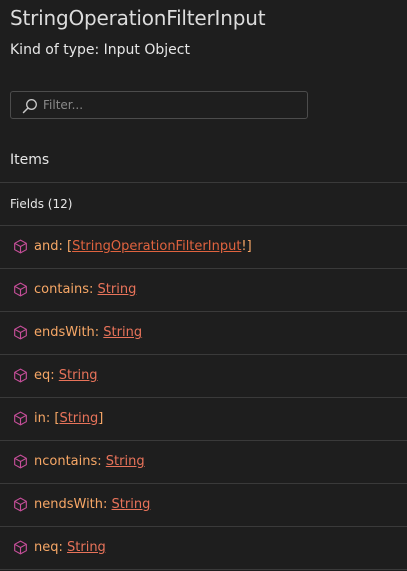 Image resolution: width=407 pixels, height=571 pixels. I want to click on field-signature: in: [String], so click(68, 418).